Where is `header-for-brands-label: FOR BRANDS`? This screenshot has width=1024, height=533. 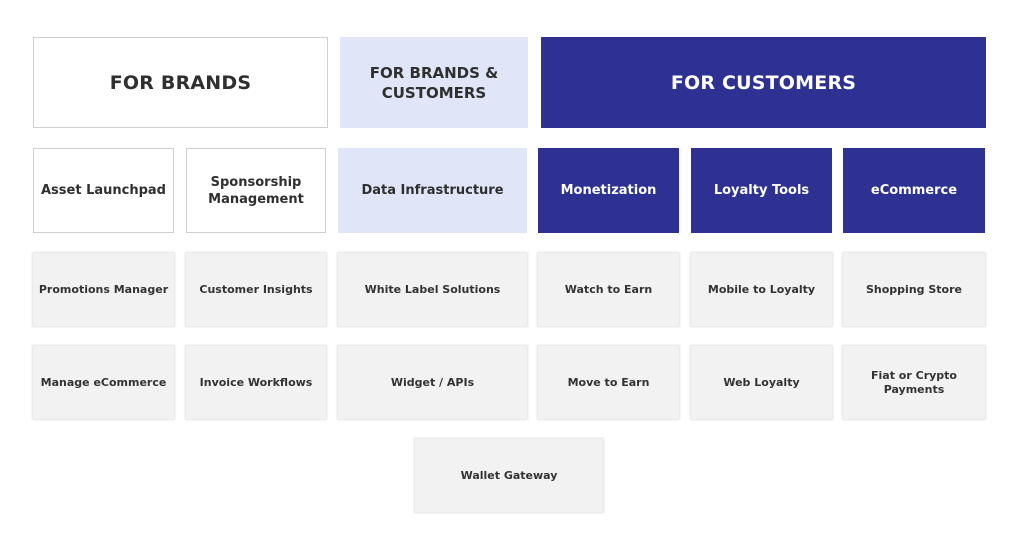
header-for-brands-label: FOR BRANDS is located at coordinates (180, 82).